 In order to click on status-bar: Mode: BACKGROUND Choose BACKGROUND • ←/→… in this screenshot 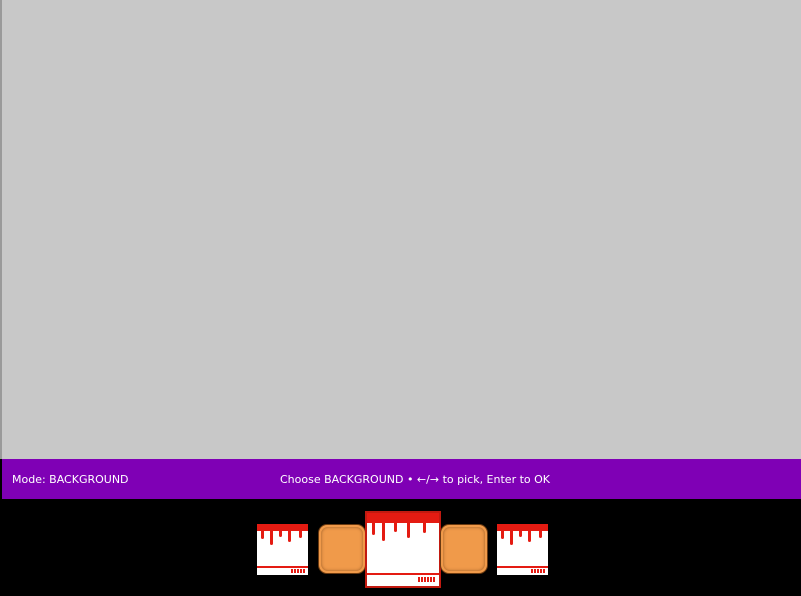, I will do `click(401, 479)`.